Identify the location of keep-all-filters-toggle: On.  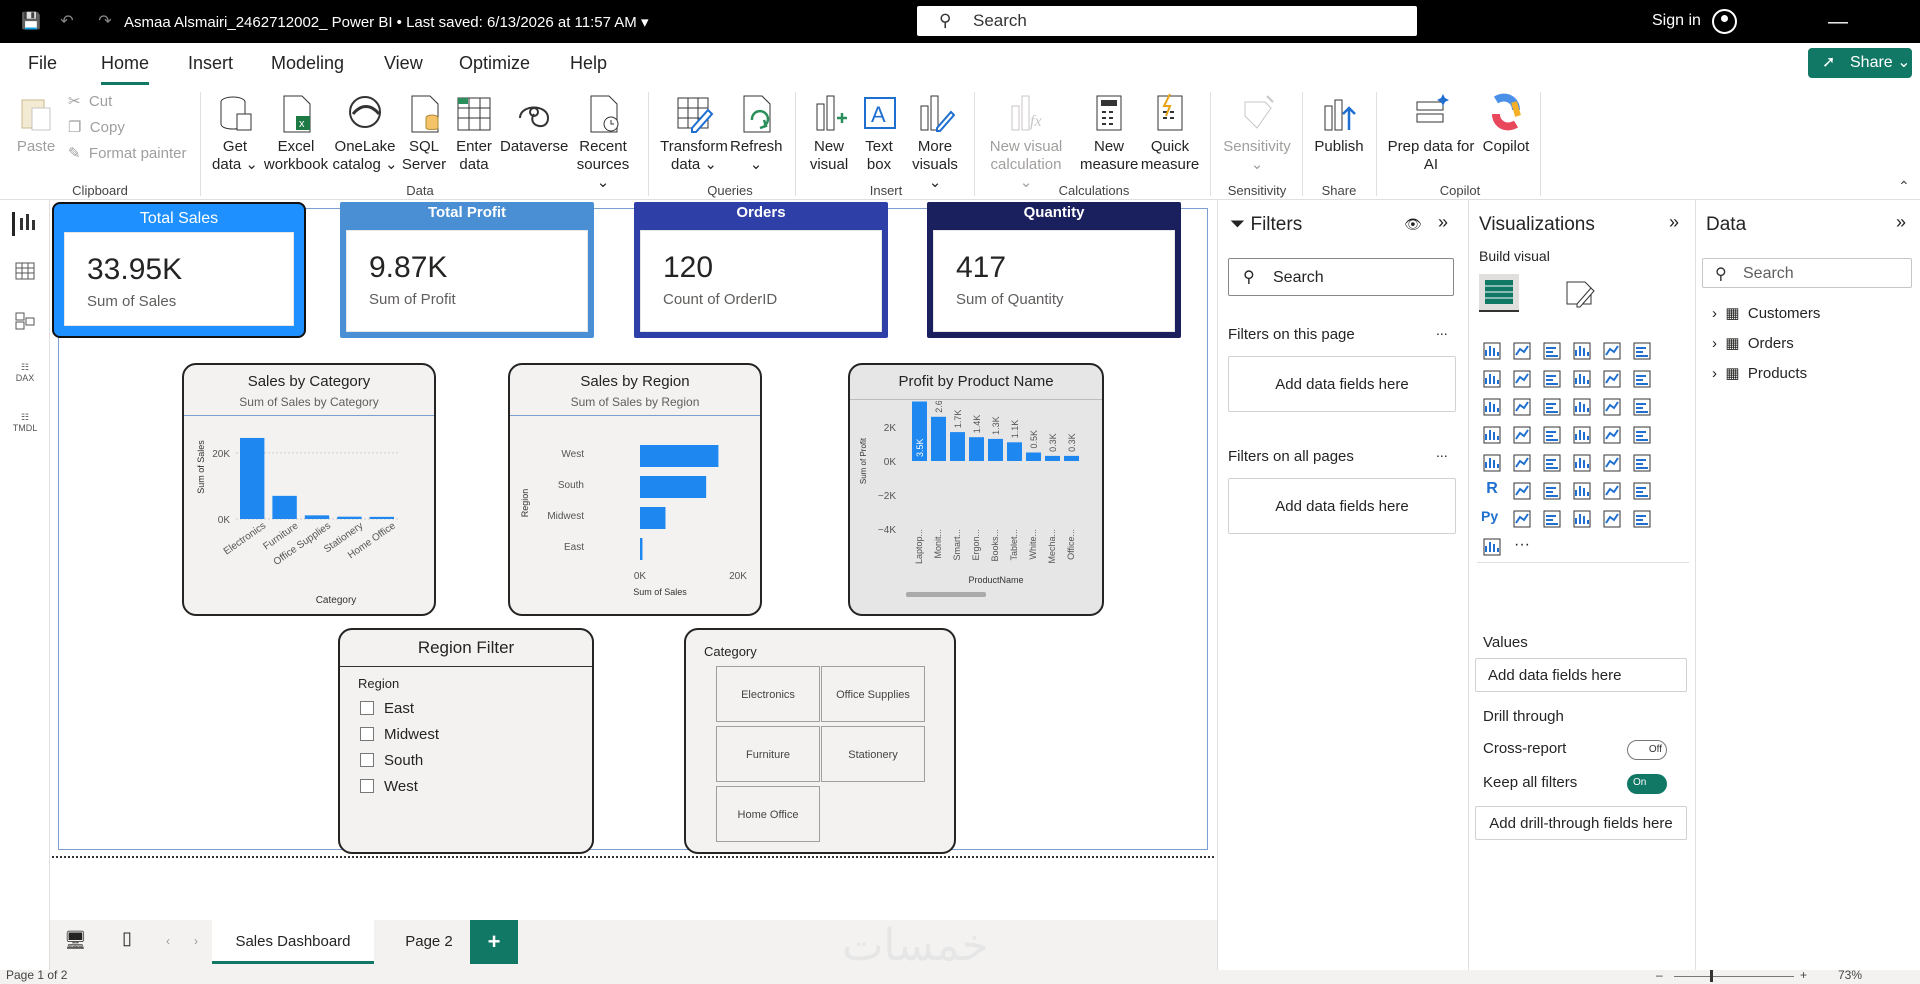
(1647, 784).